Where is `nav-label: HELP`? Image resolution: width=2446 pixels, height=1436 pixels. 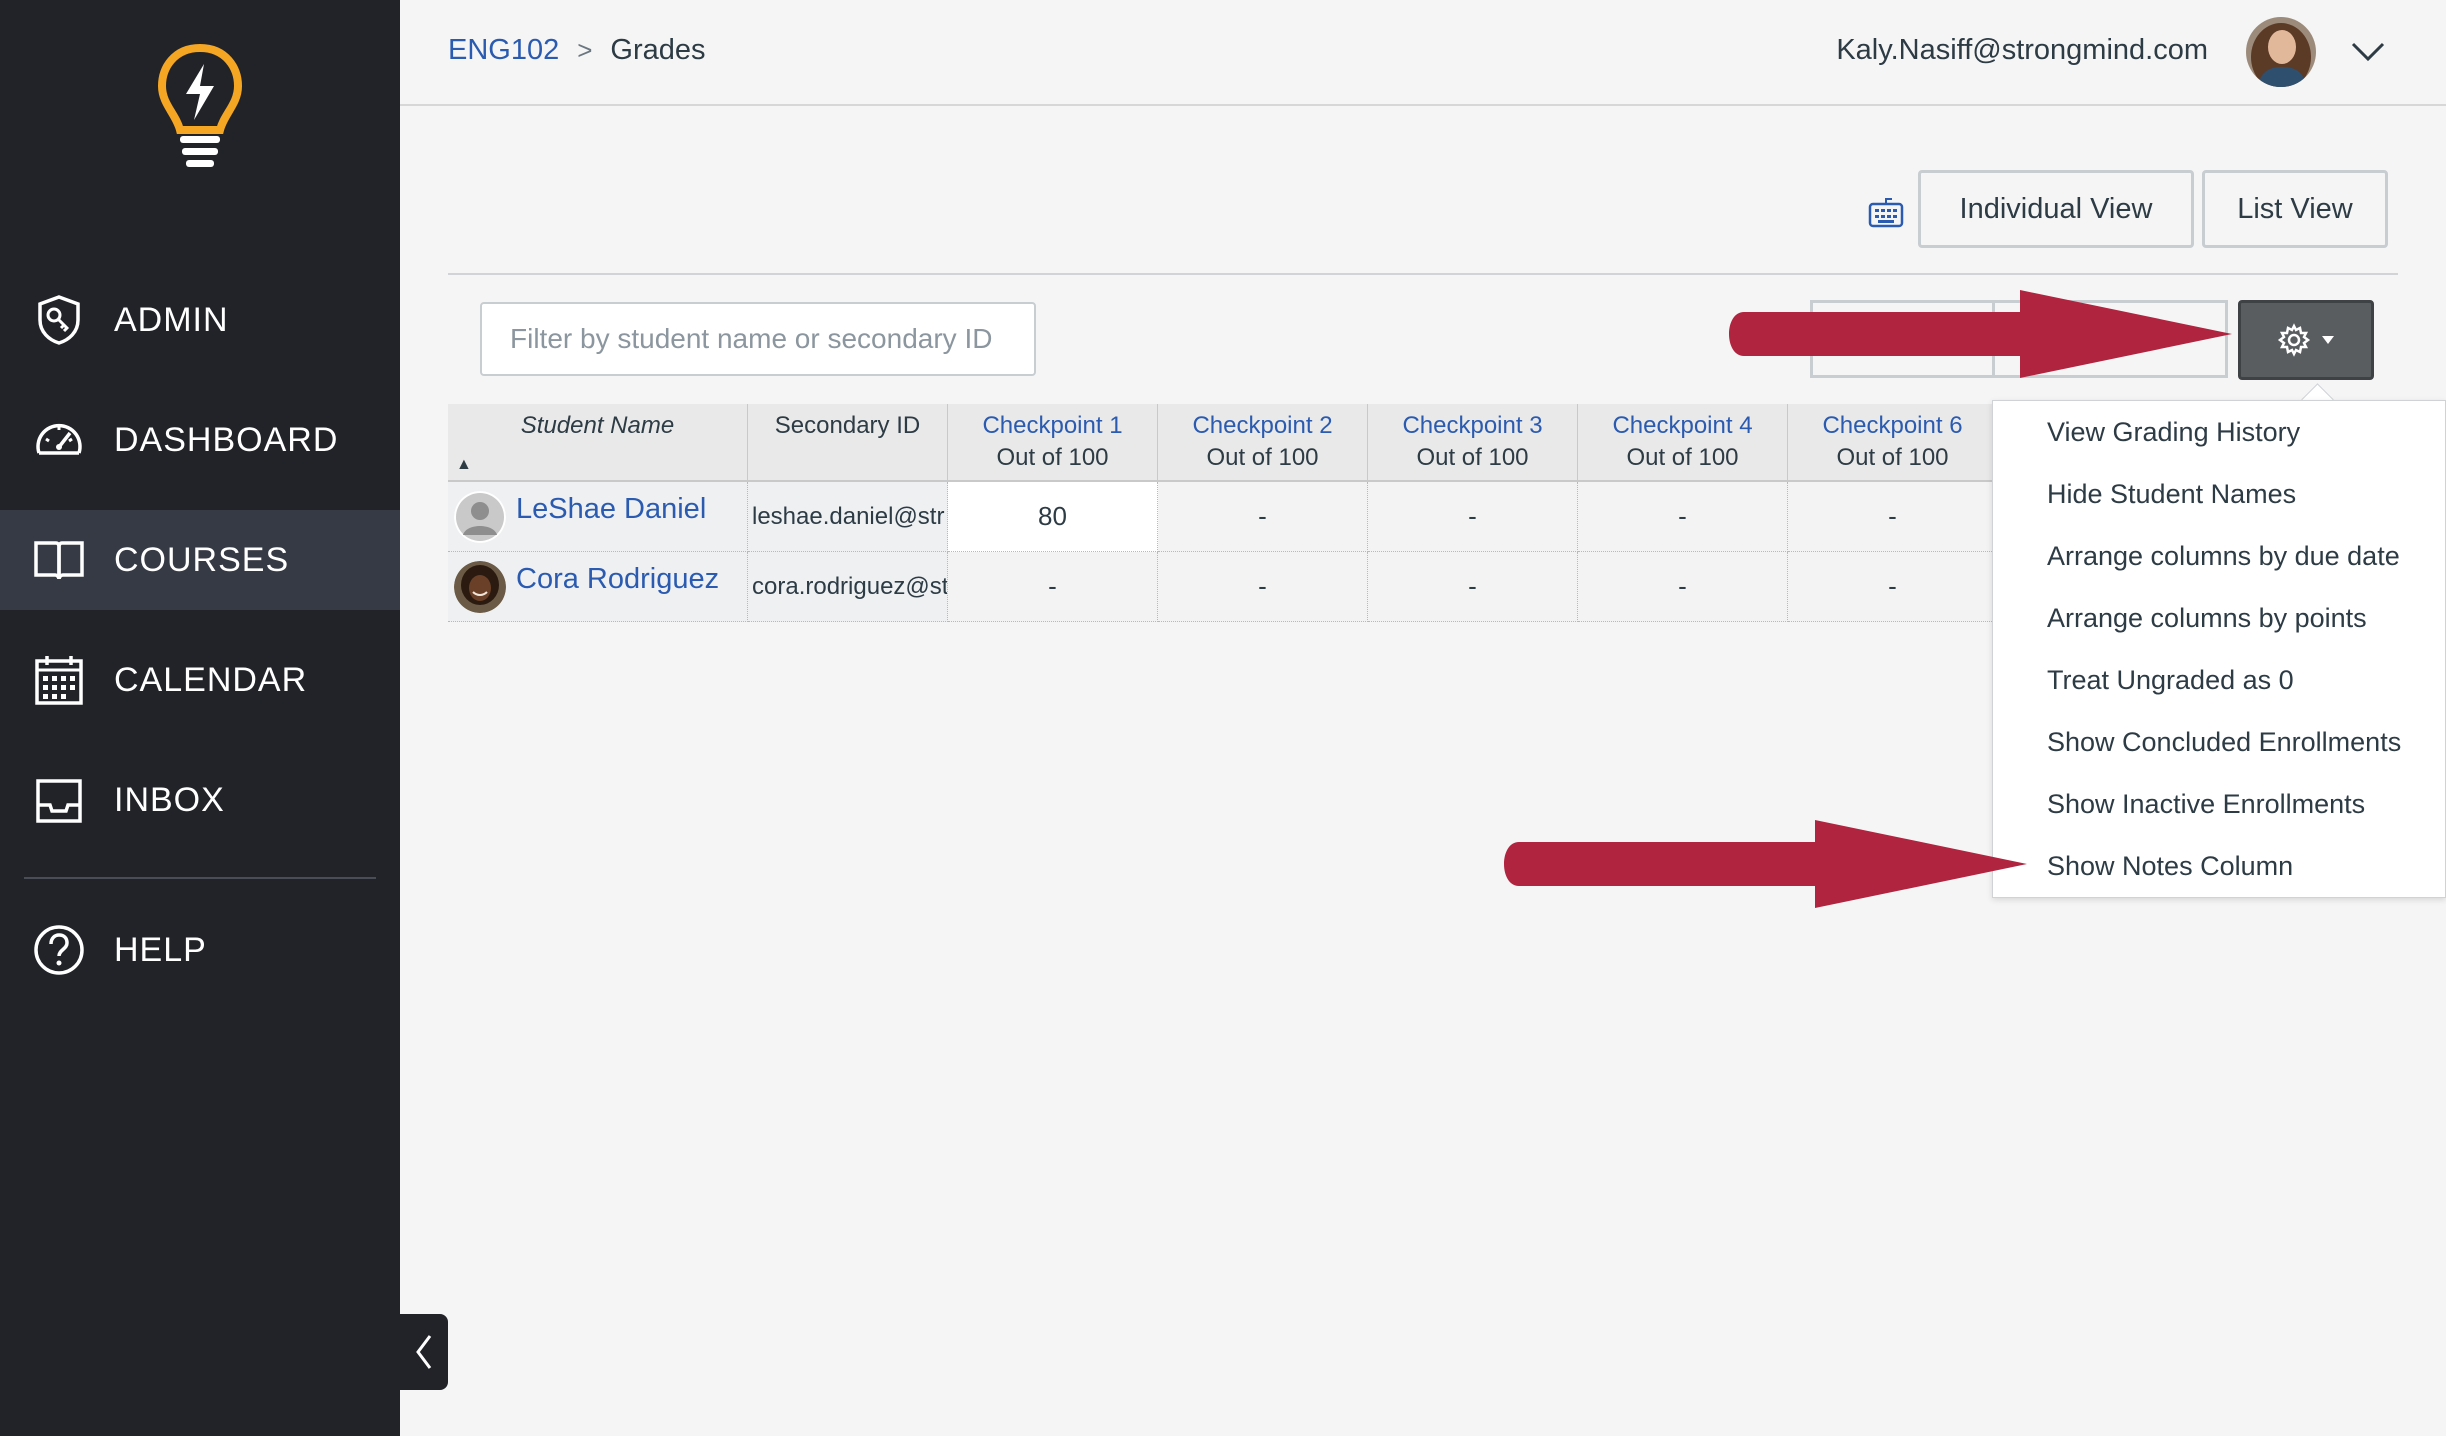 nav-label: HELP is located at coordinates (160, 949).